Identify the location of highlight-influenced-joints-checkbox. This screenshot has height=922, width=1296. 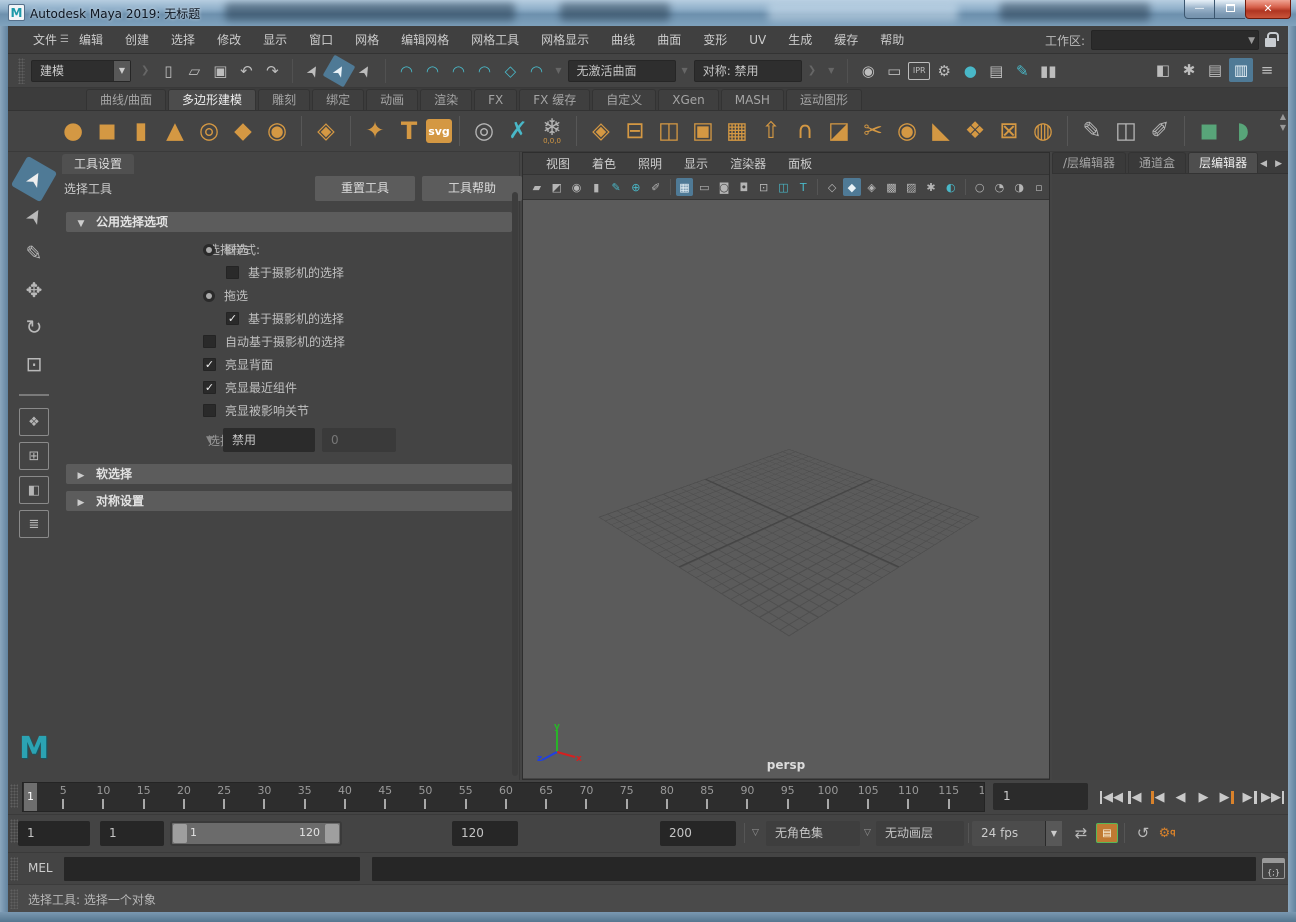
(209, 410).